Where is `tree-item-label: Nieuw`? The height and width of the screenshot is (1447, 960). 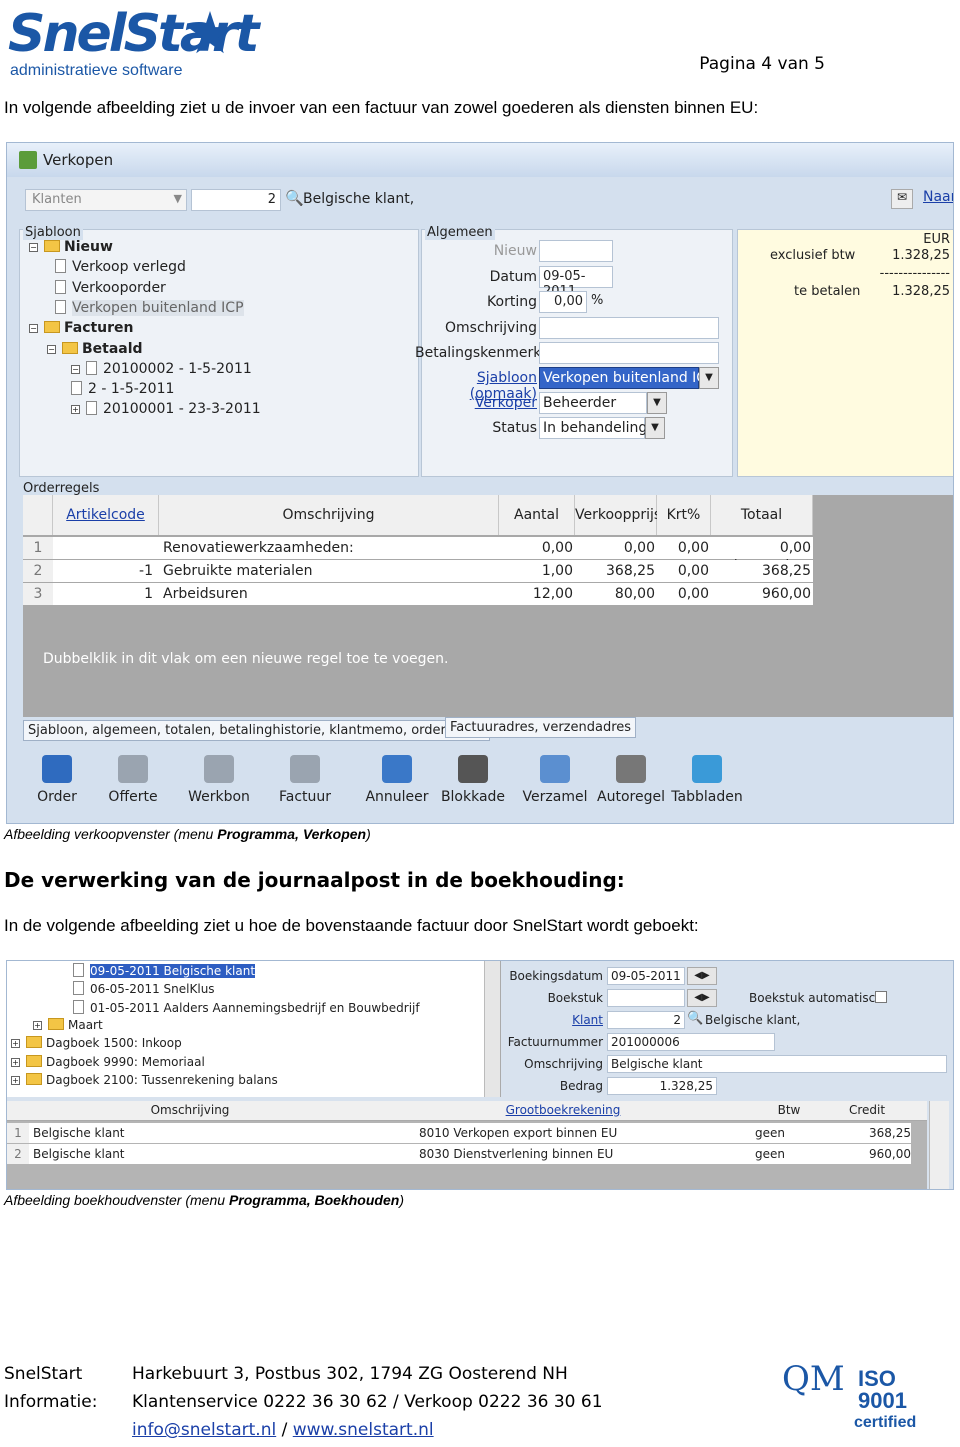 tree-item-label: Nieuw is located at coordinates (88, 247).